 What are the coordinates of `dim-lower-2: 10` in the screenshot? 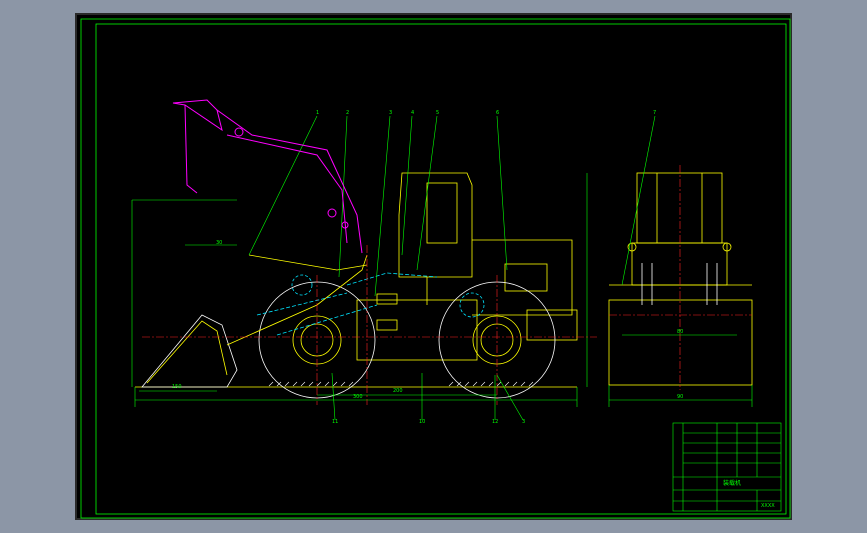 It's located at (422, 422).